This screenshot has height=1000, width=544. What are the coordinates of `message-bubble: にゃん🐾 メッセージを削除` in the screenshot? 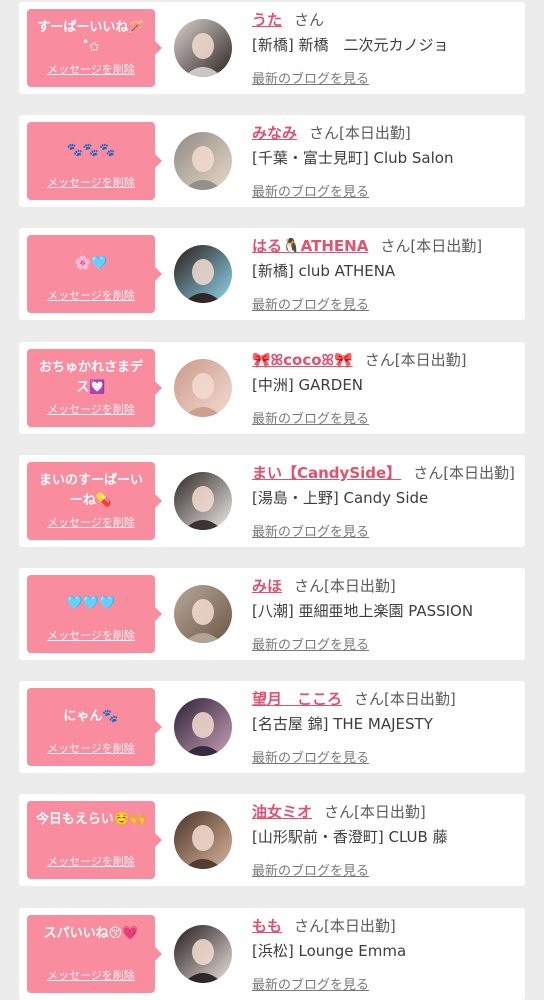 It's located at (94, 727).